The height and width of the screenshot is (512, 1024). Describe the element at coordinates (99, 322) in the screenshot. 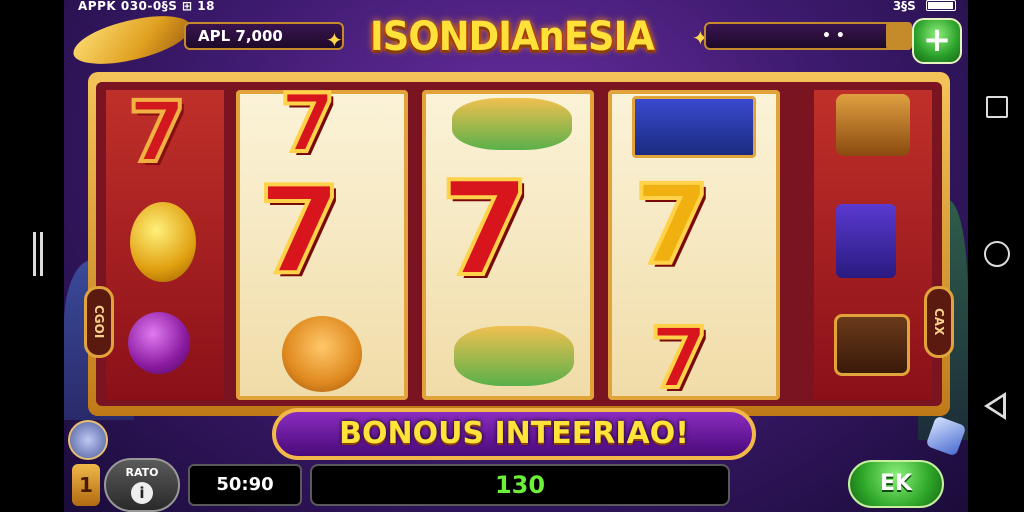

I see `side-tab-left: CGOI` at that location.